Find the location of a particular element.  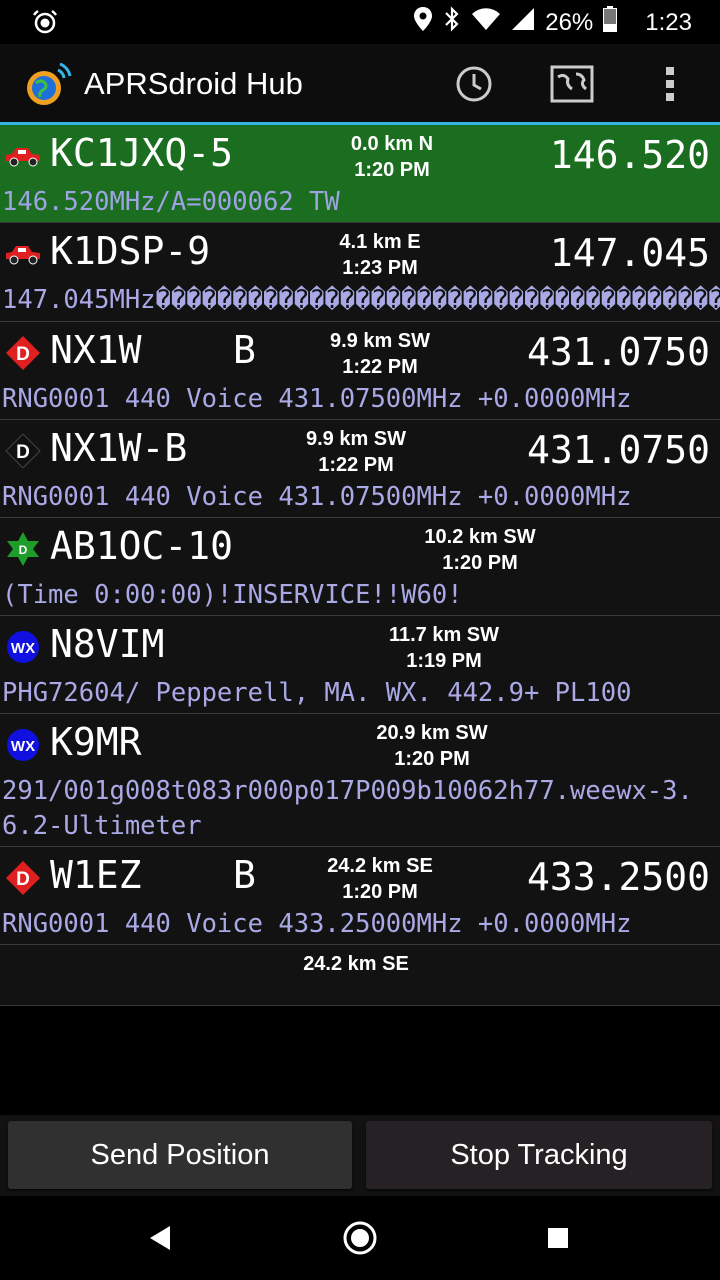

station-callsign: K9MR is located at coordinates (96, 742).